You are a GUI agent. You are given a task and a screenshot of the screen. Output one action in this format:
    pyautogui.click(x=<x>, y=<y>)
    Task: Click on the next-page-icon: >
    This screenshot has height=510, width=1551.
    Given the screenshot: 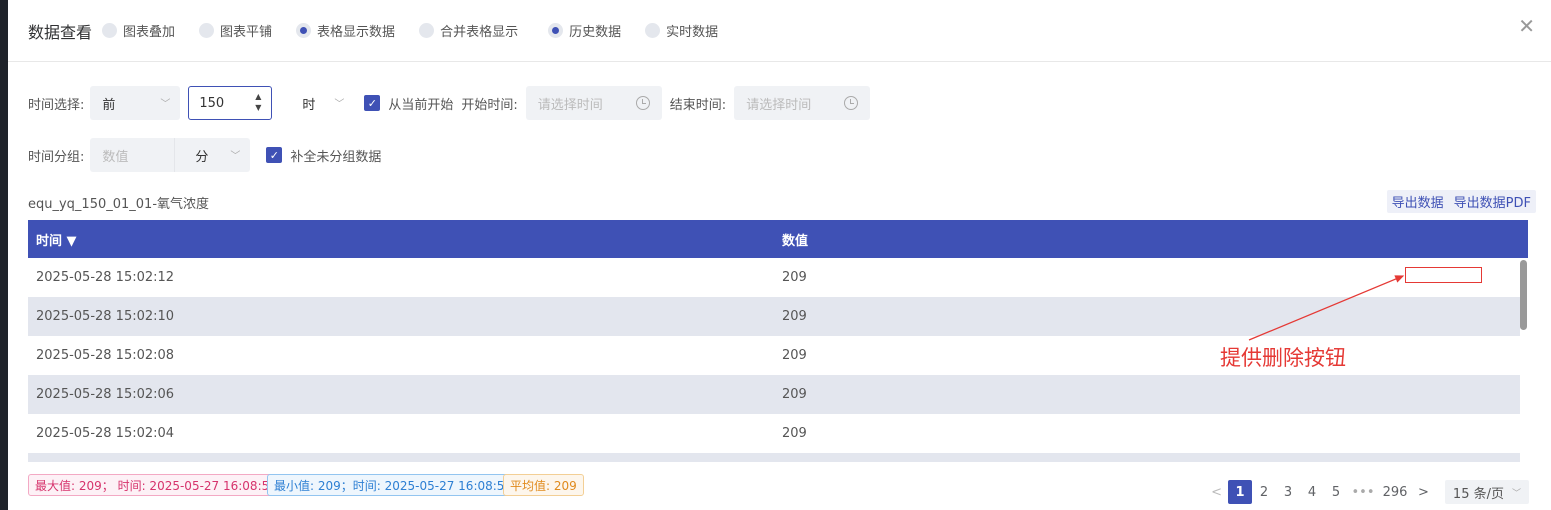 What is the action you would take?
    pyautogui.click(x=1423, y=492)
    